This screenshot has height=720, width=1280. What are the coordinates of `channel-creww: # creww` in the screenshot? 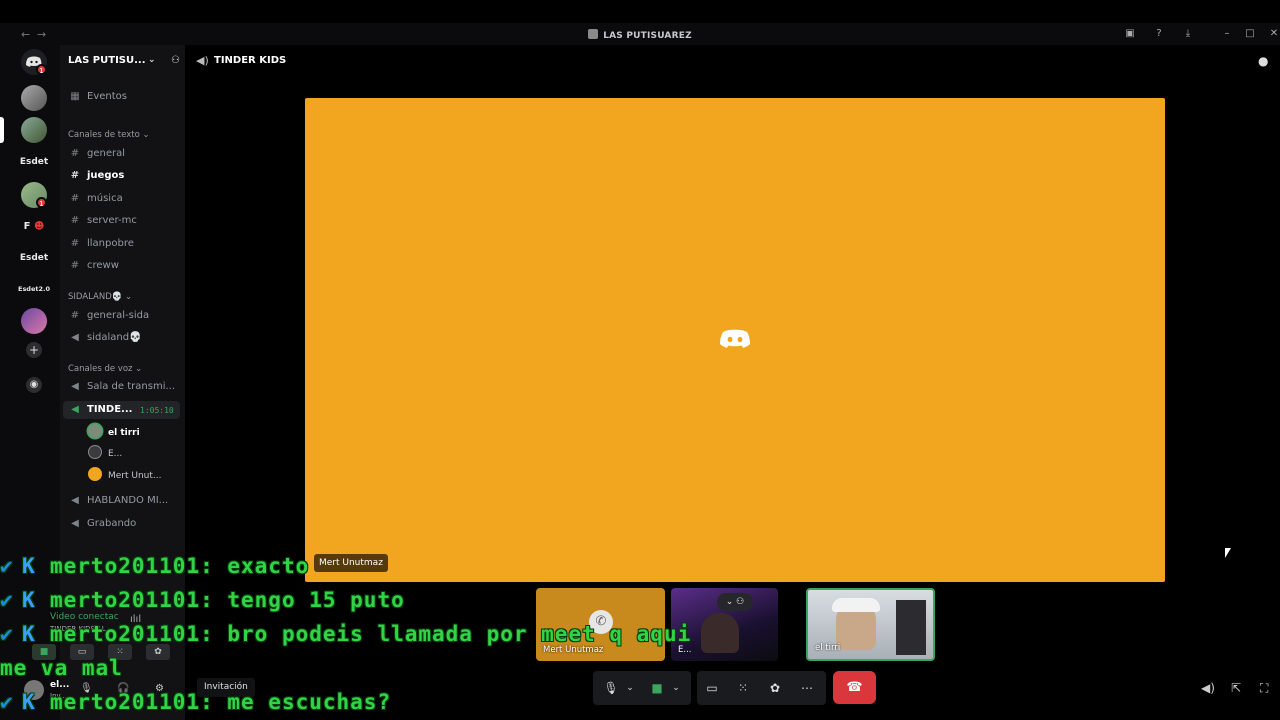 It's located at (125, 266).